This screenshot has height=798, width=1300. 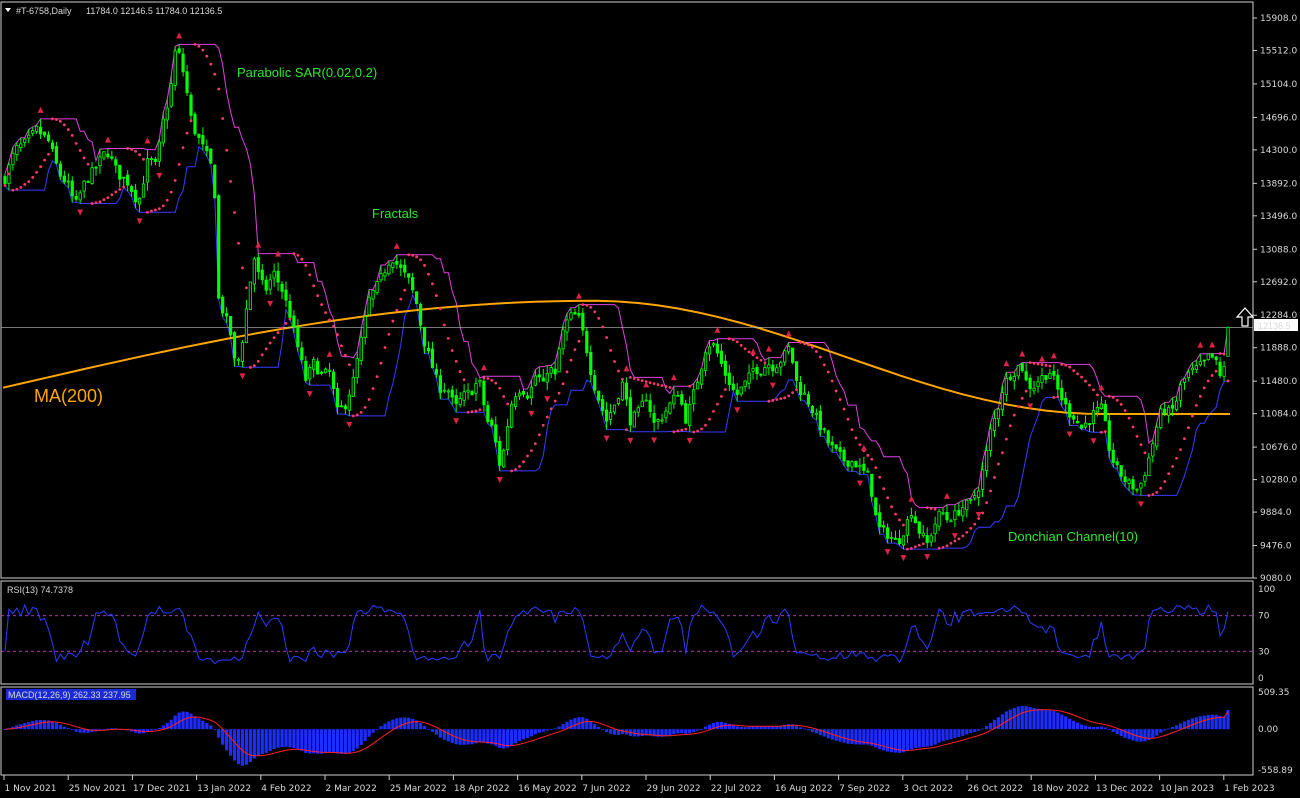 What do you see at coordinates (1278, 382) in the screenshot?
I see `price-tick-label: 11480.0` at bounding box center [1278, 382].